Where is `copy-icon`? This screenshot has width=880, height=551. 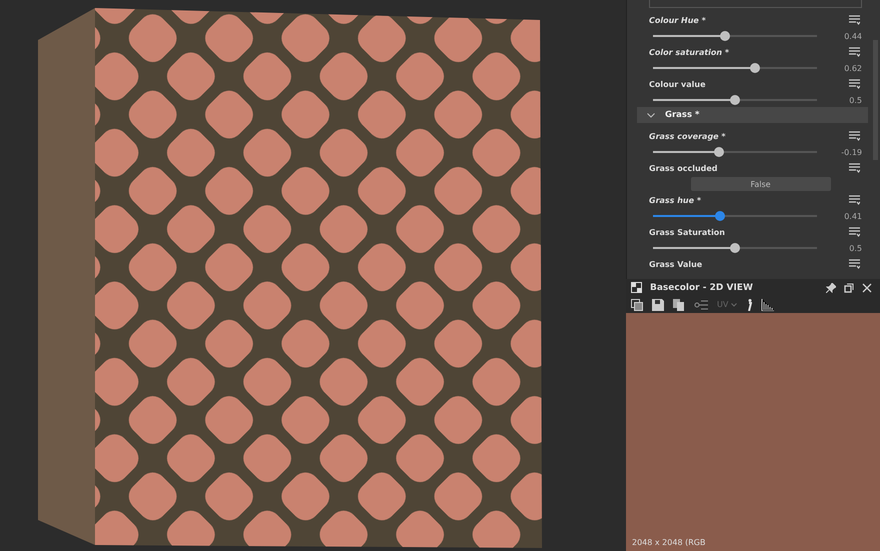
copy-icon is located at coordinates (637, 304).